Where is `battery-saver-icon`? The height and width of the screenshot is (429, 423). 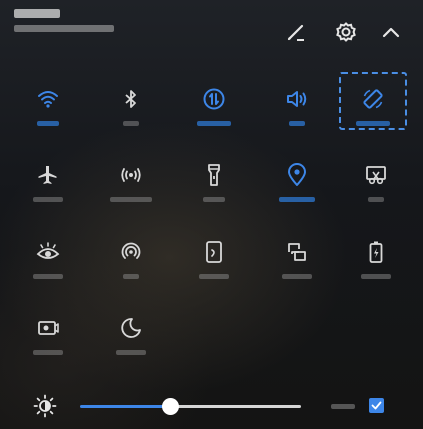 battery-saver-icon is located at coordinates (376, 252).